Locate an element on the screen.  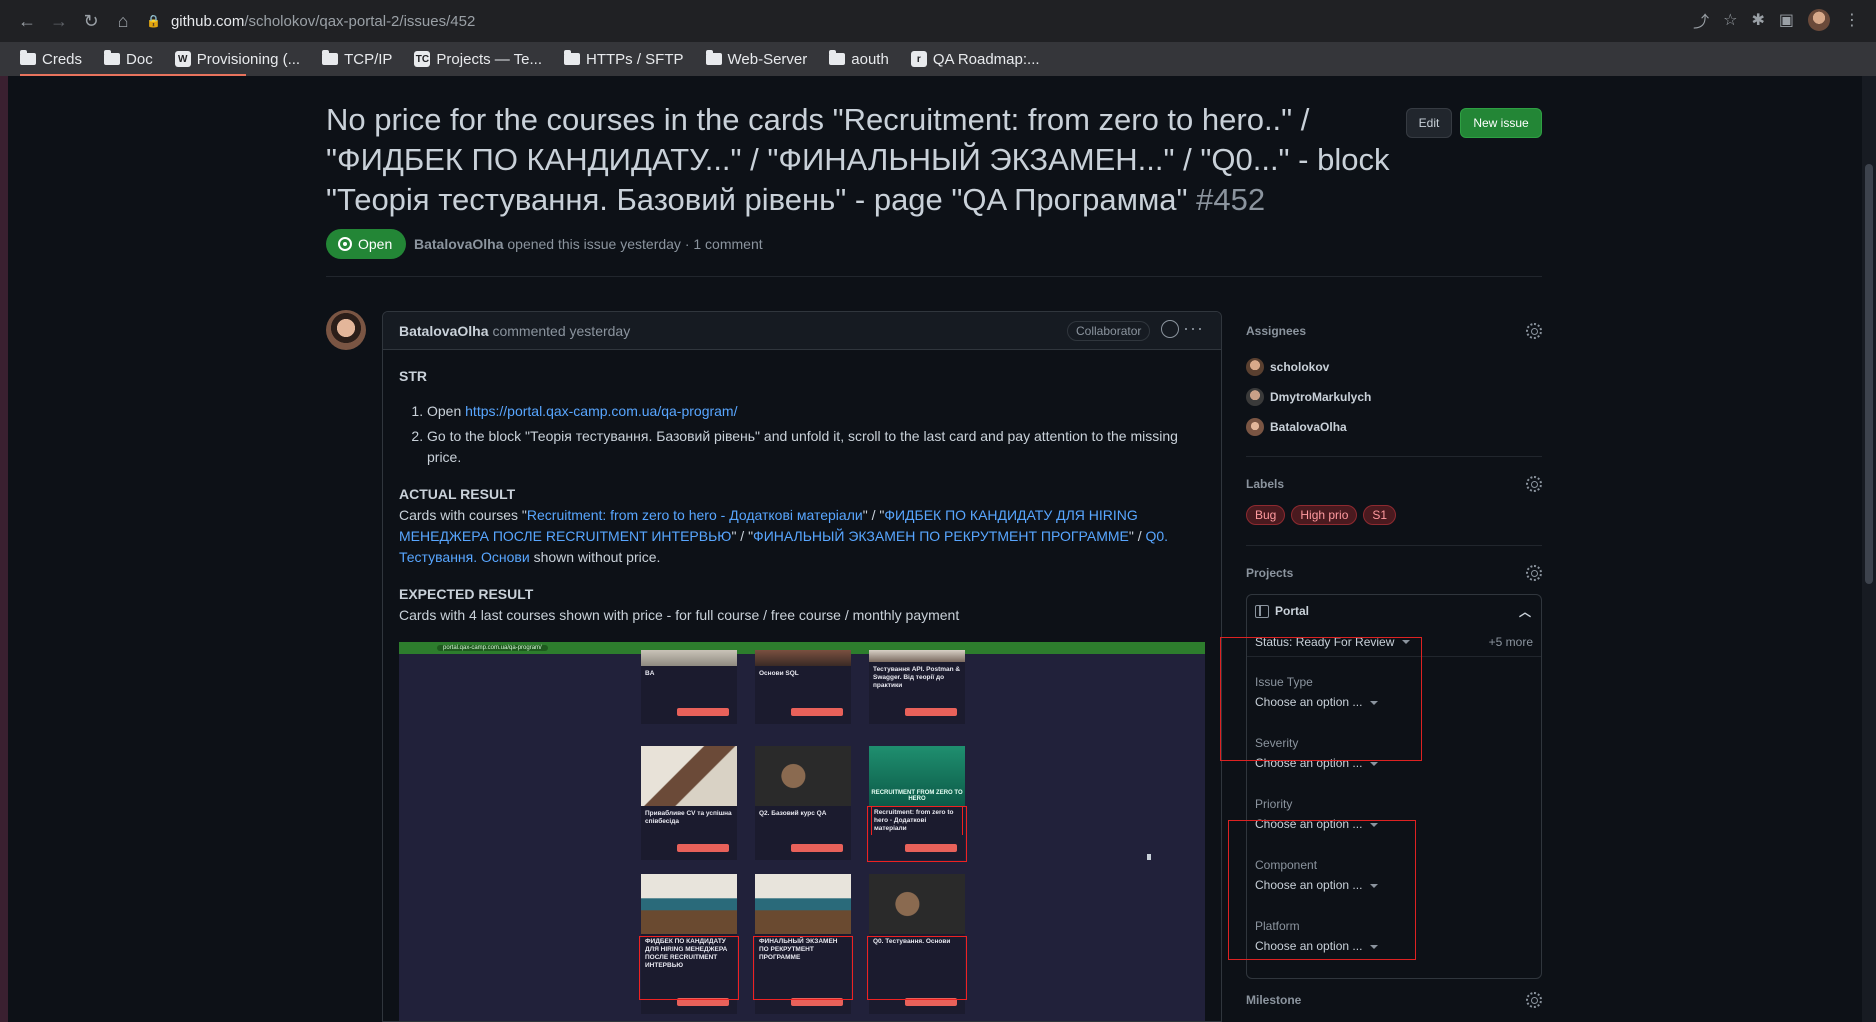
window-edge is located at coordinates (4, 549).